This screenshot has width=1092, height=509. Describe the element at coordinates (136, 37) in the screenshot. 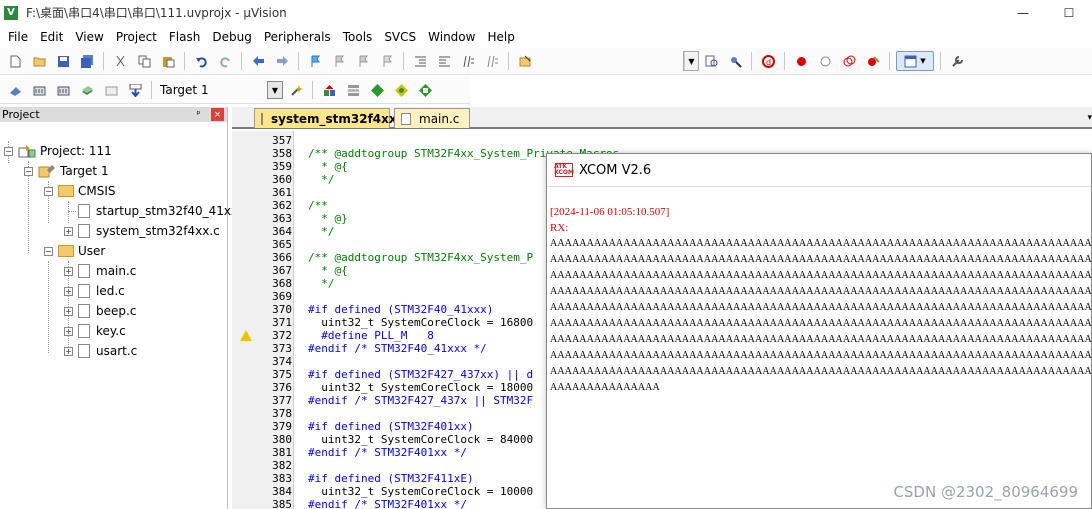

I see `menu-project: Project` at that location.